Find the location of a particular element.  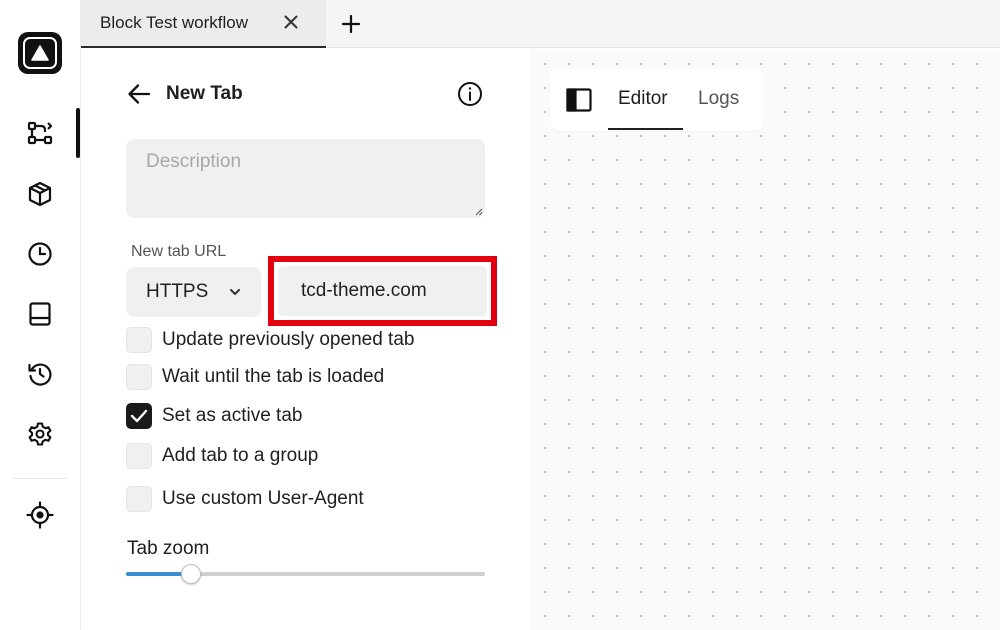

tab-label: Block Test workflow is located at coordinates (174, 22).